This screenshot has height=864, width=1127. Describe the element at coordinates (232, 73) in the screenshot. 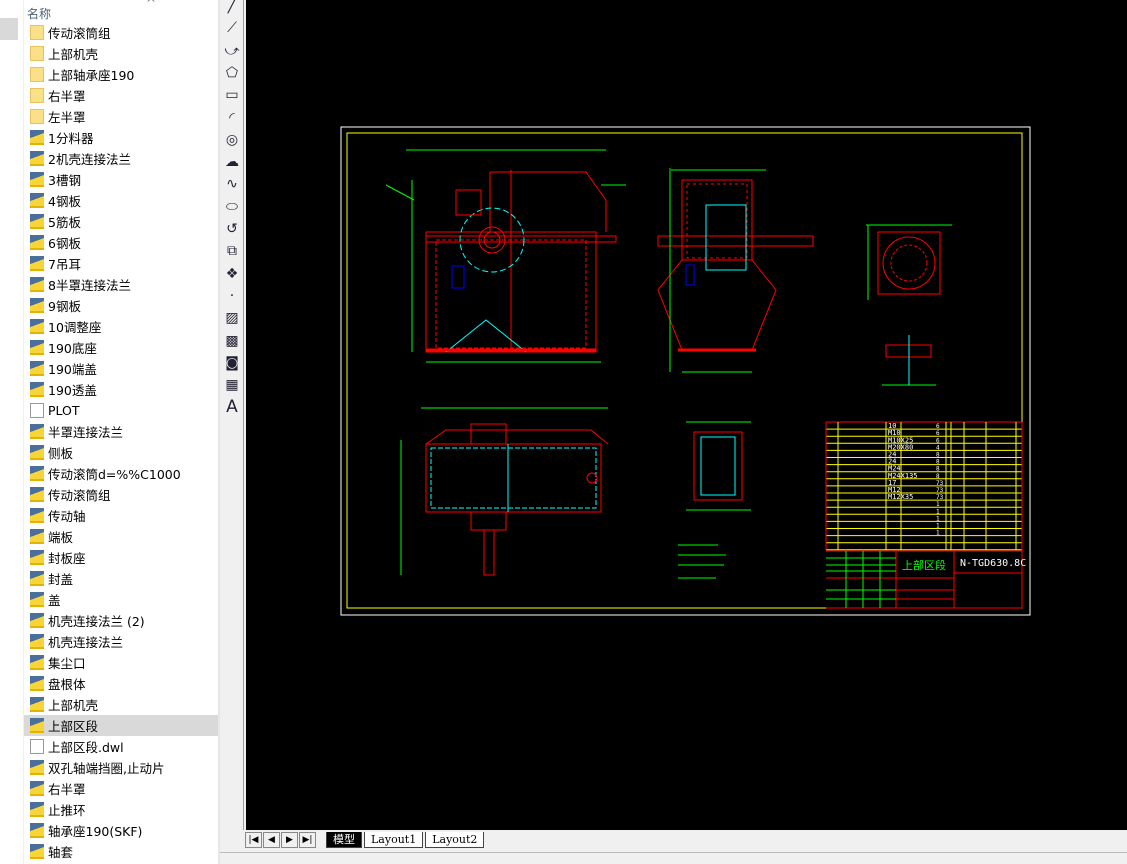

I see `polygon-icon: ⬠` at that location.